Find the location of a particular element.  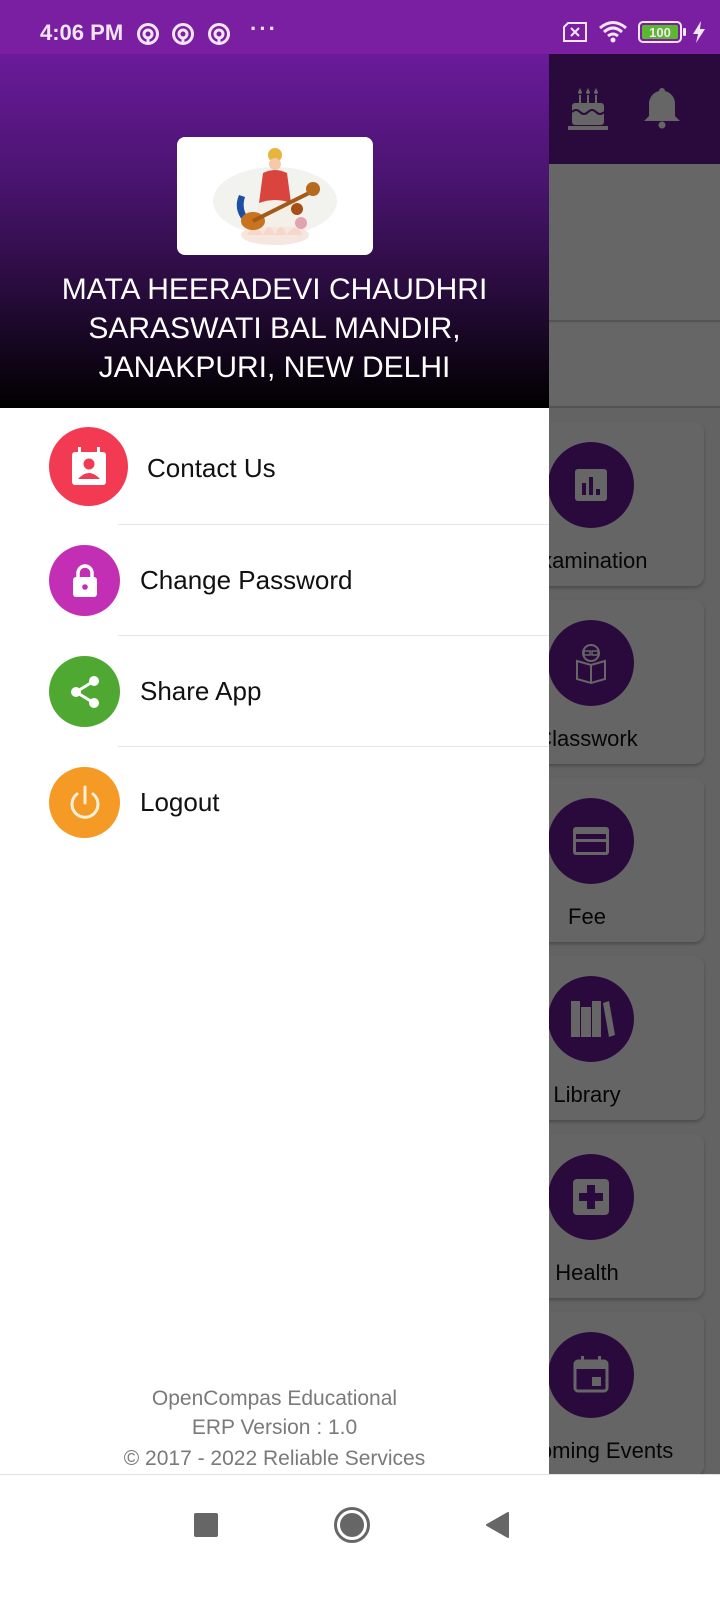

home-button is located at coordinates (352, 1525).